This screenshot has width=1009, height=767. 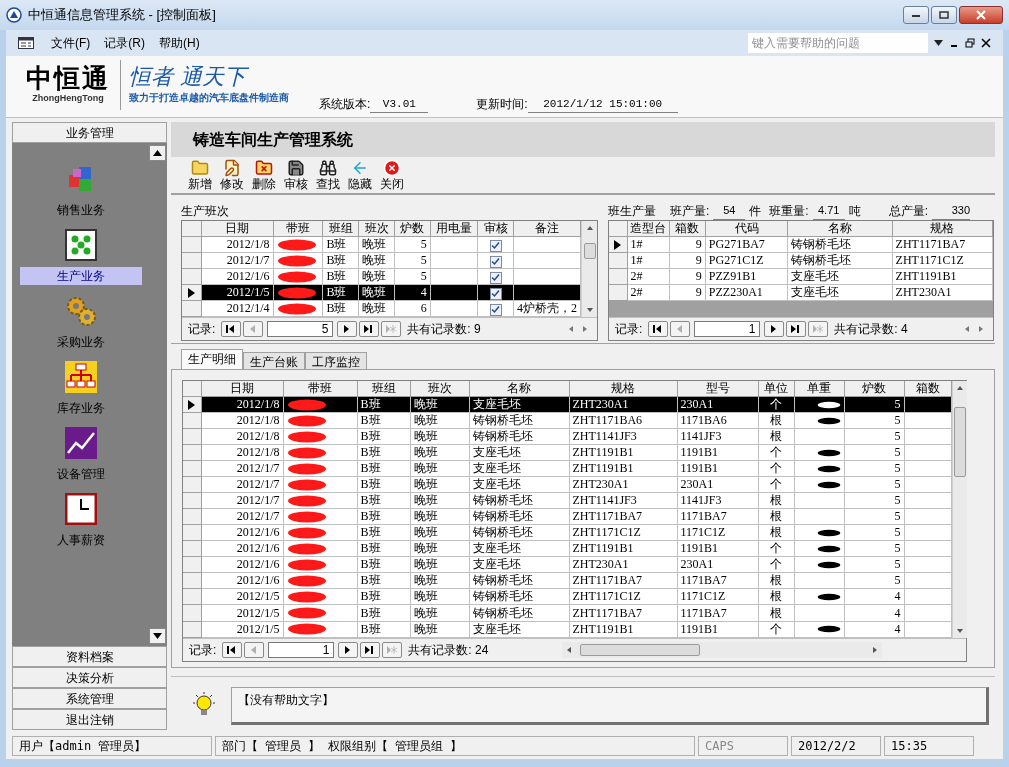 I want to click on save-icon, so click(x=295, y=168).